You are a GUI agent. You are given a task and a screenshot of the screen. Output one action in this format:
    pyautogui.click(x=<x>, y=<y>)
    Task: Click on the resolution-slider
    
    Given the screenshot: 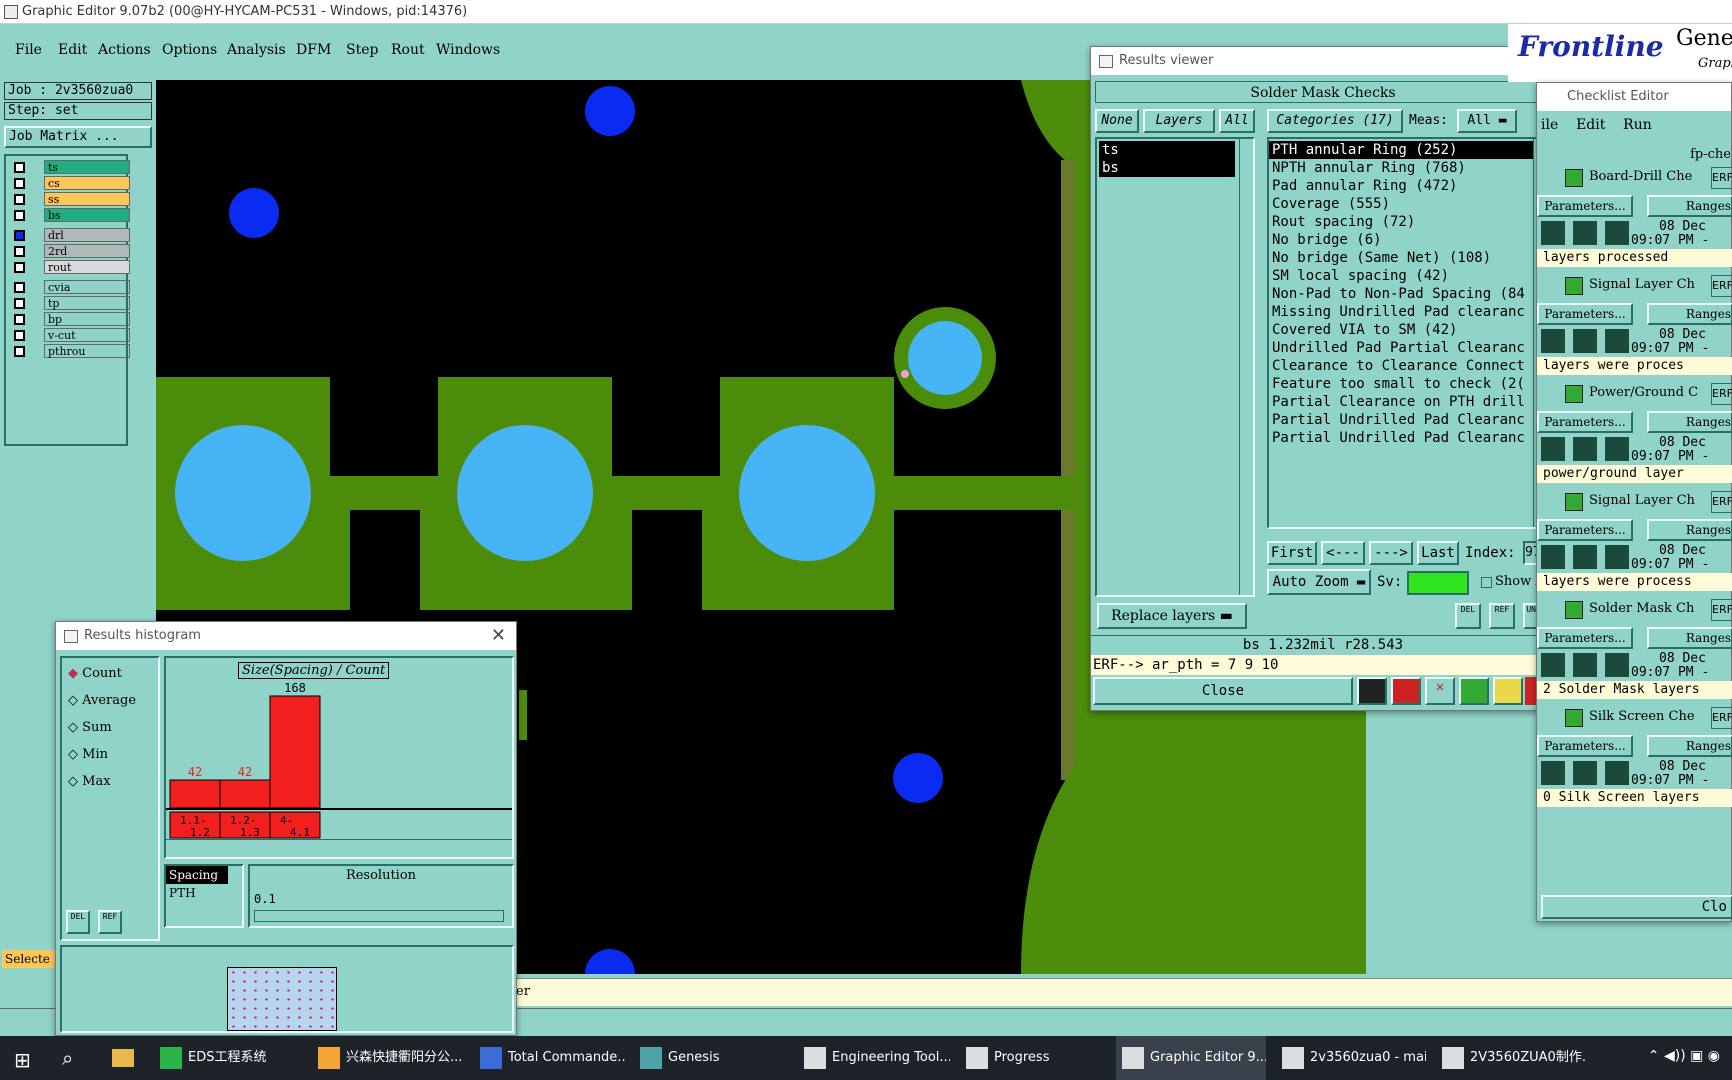 What is the action you would take?
    pyautogui.click(x=379, y=916)
    